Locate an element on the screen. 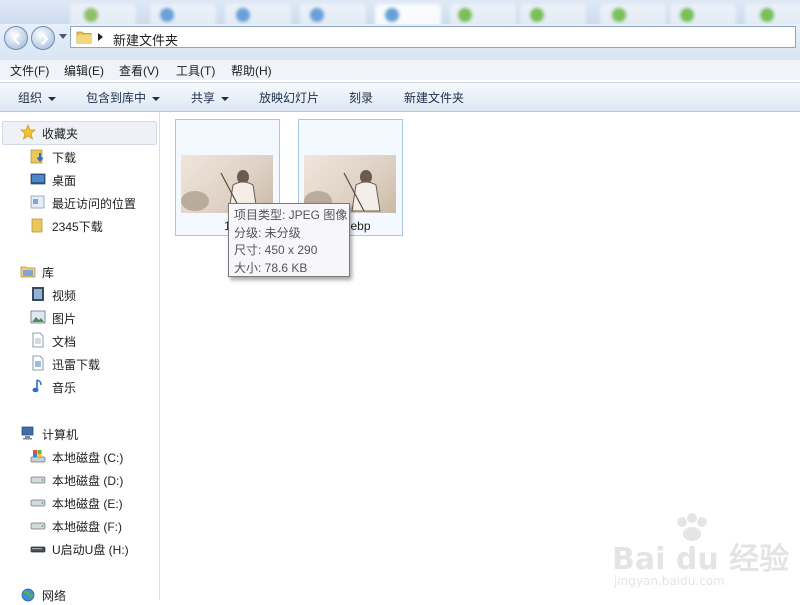  breadcrumb-arrow-icon is located at coordinates (100, 37).